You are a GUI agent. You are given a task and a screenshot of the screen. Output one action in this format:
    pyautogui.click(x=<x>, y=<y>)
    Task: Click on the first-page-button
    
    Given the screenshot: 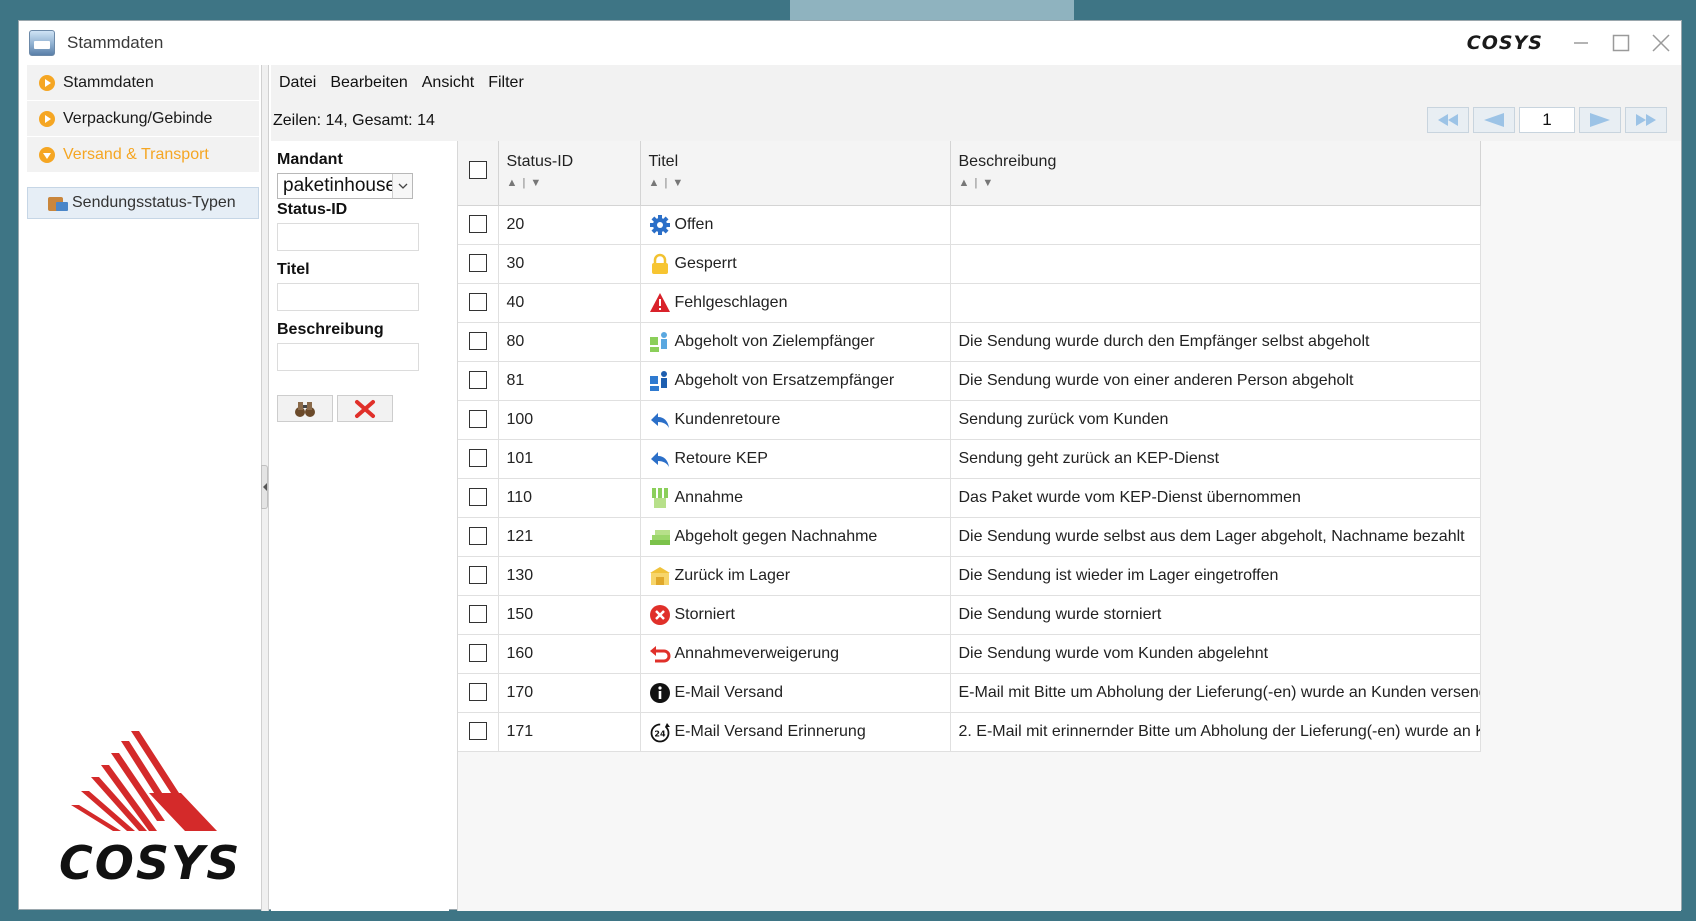 What is the action you would take?
    pyautogui.click(x=1448, y=120)
    